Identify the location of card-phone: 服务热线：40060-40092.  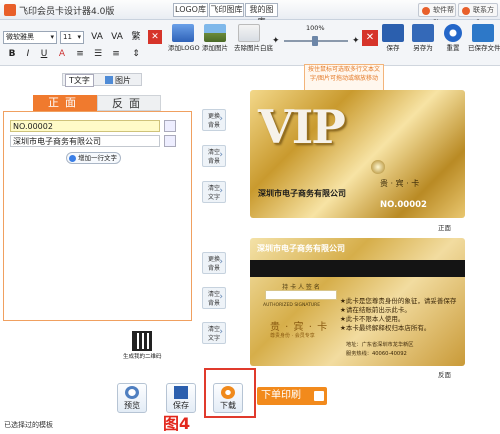
(376, 354).